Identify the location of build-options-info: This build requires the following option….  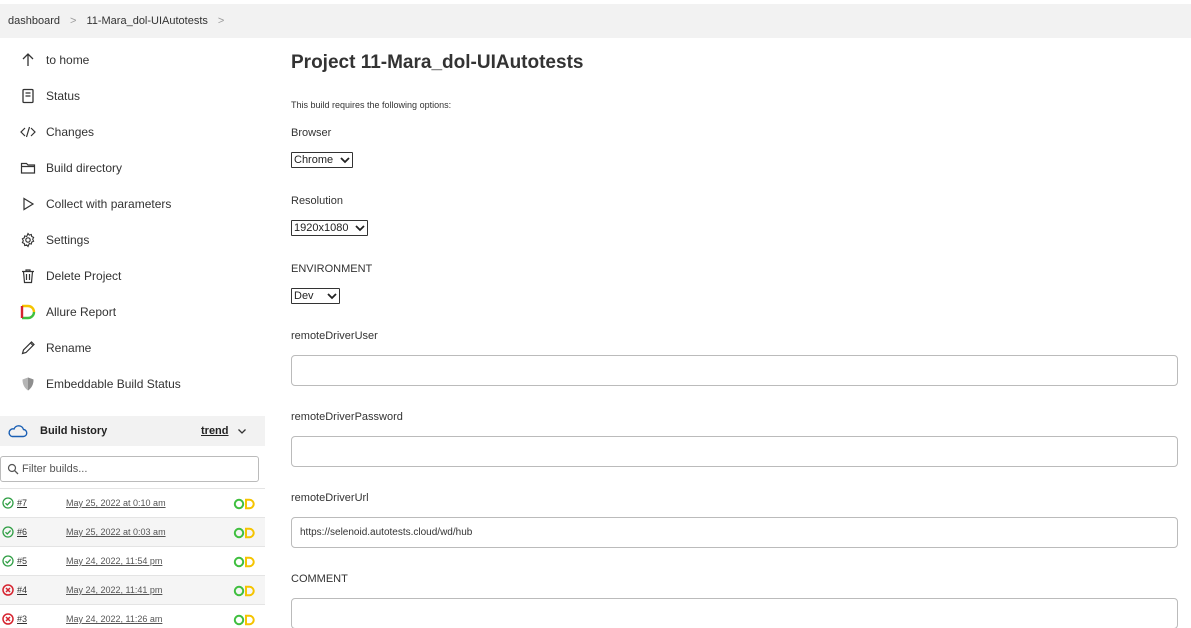
(371, 105).